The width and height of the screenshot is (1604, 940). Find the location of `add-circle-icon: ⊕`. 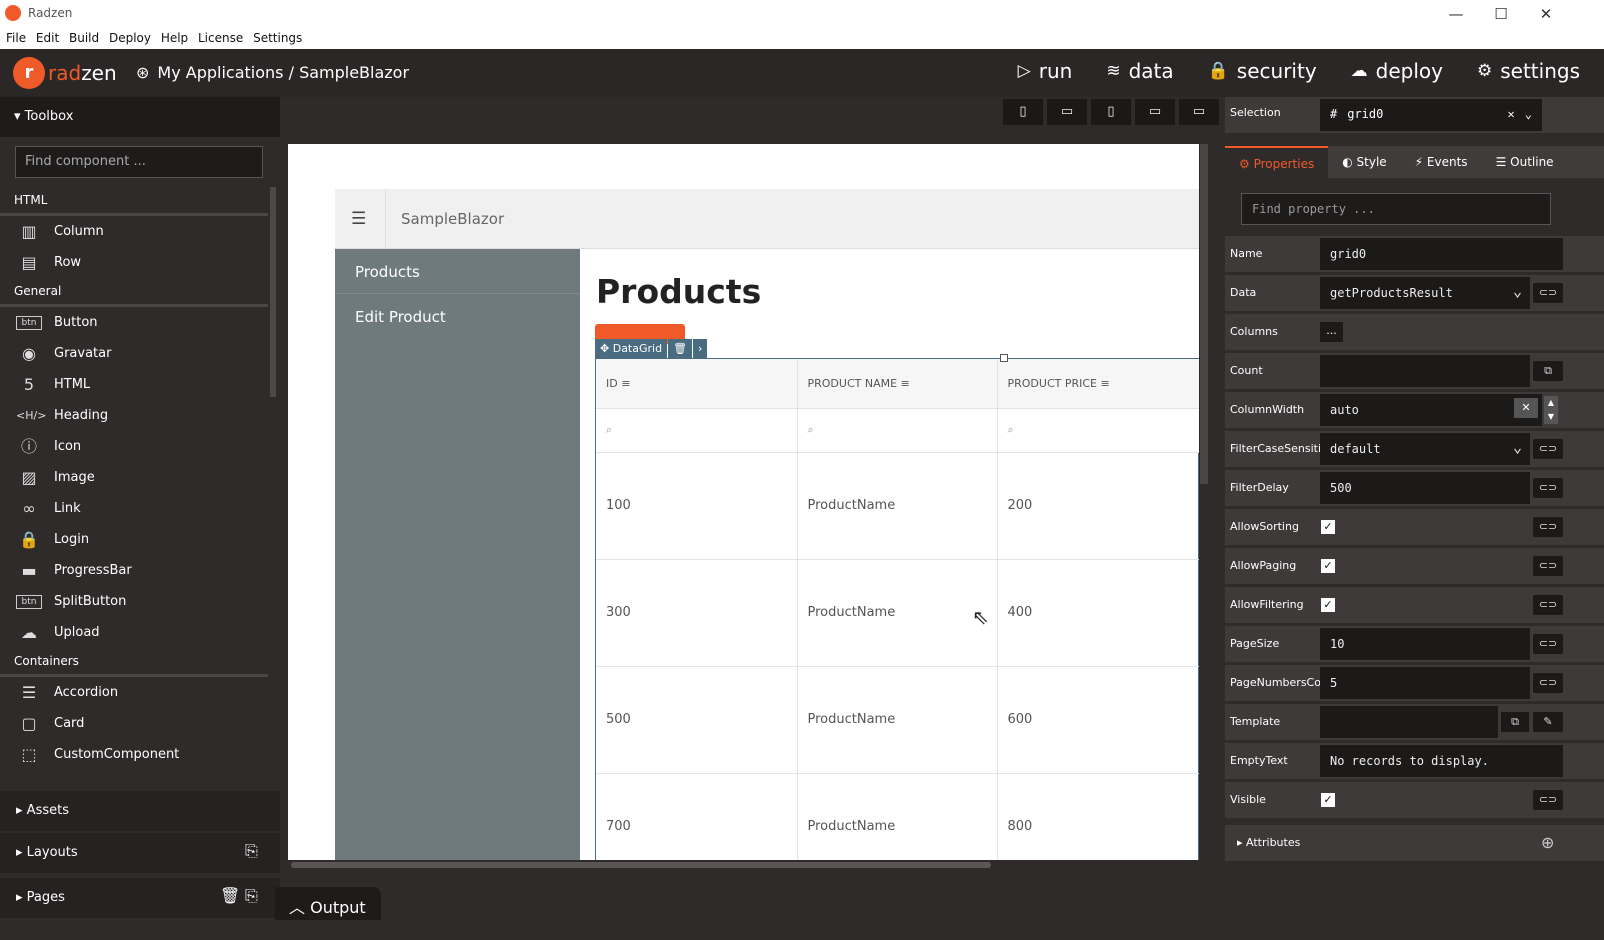

add-circle-icon: ⊕ is located at coordinates (1547, 842).